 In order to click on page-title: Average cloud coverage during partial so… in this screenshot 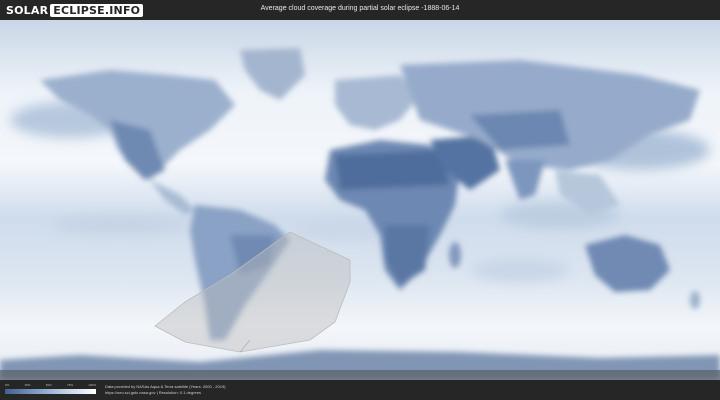, I will do `click(360, 8)`.